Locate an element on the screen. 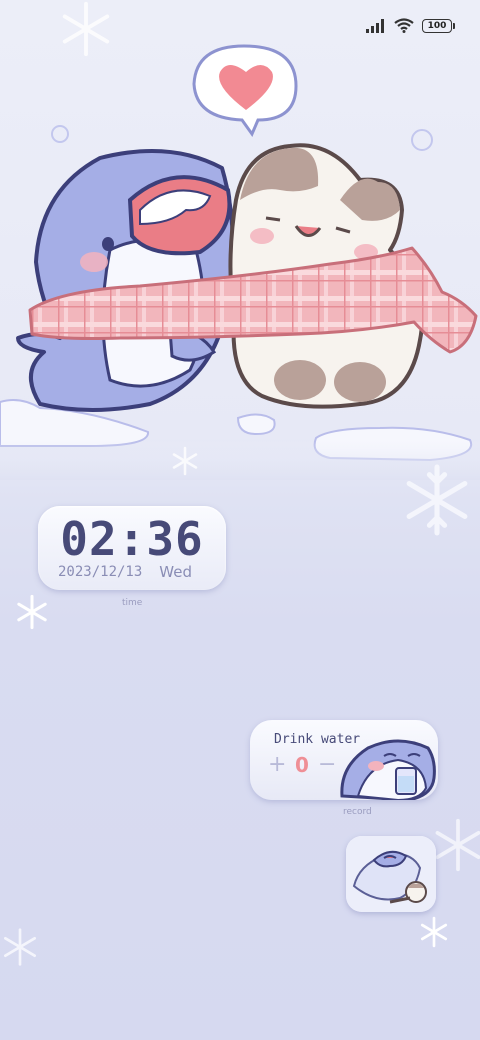  clock-time: 02:36 is located at coordinates (132, 539).